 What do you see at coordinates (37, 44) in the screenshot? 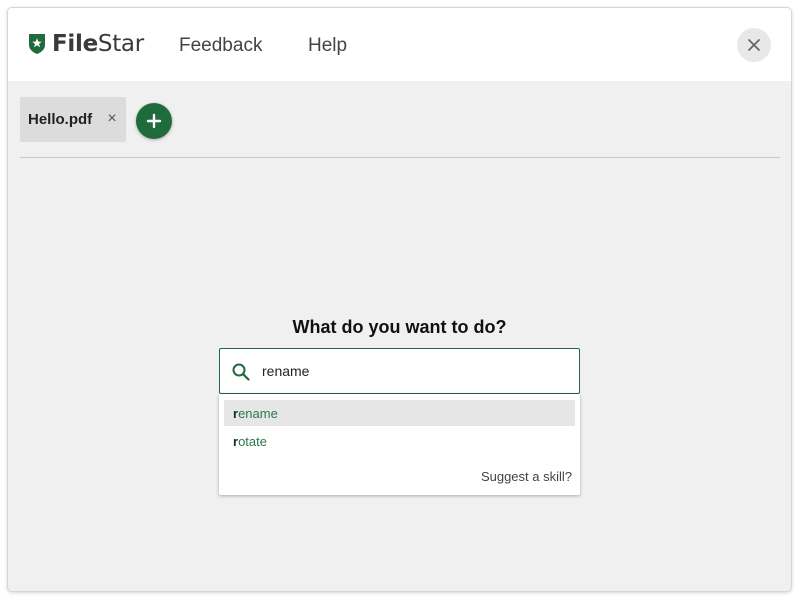
I see `shield-star-icon` at bounding box center [37, 44].